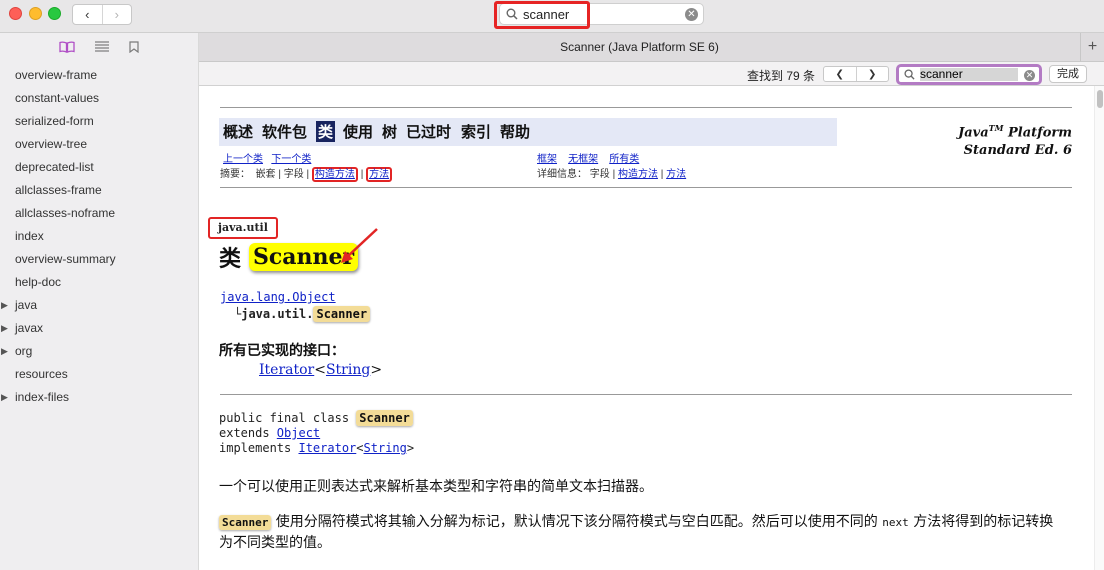 Image resolution: width=1104 pixels, height=570 pixels. I want to click on class-description: 一个可以使用正则表达式来解析基本类型和字符串的简单文本扫描器。, so click(436, 487).